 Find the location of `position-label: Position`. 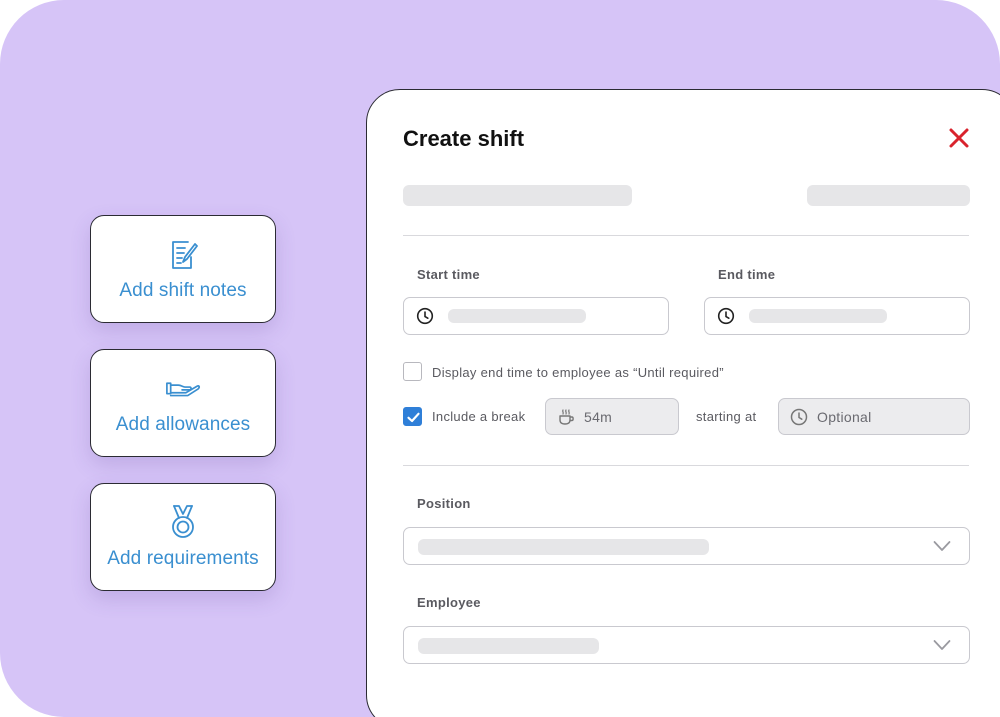

position-label: Position is located at coordinates (444, 503).